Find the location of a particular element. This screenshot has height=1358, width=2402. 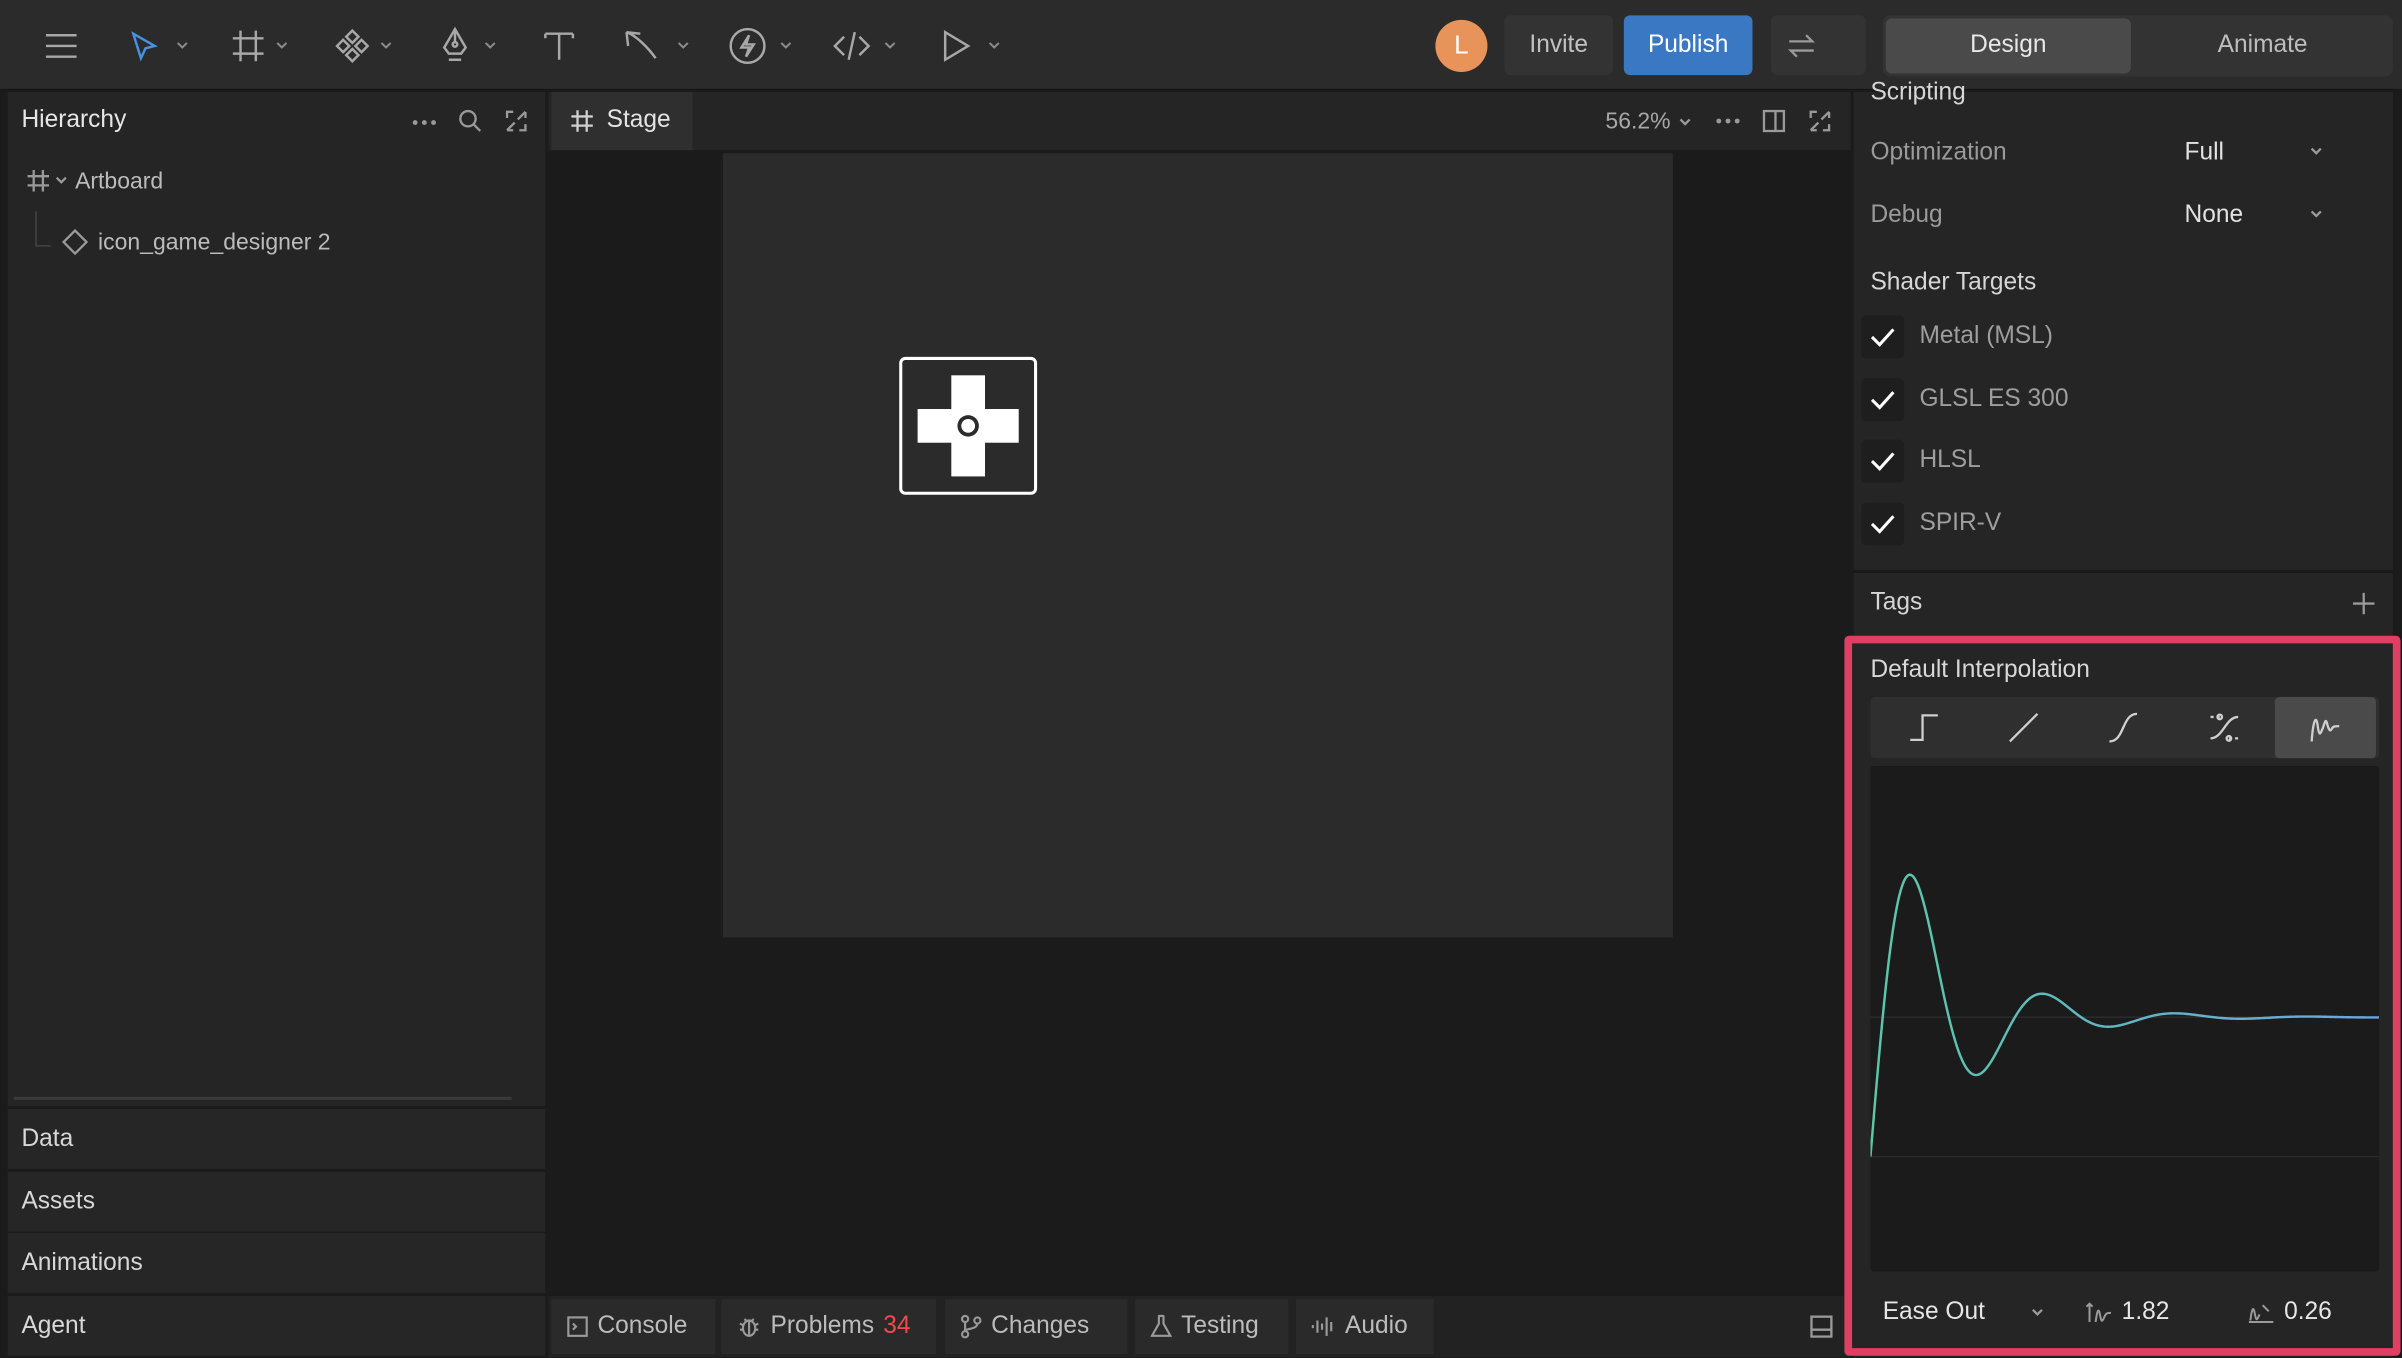

shader-target-spirv: SPIR-V is located at coordinates (1931, 524).